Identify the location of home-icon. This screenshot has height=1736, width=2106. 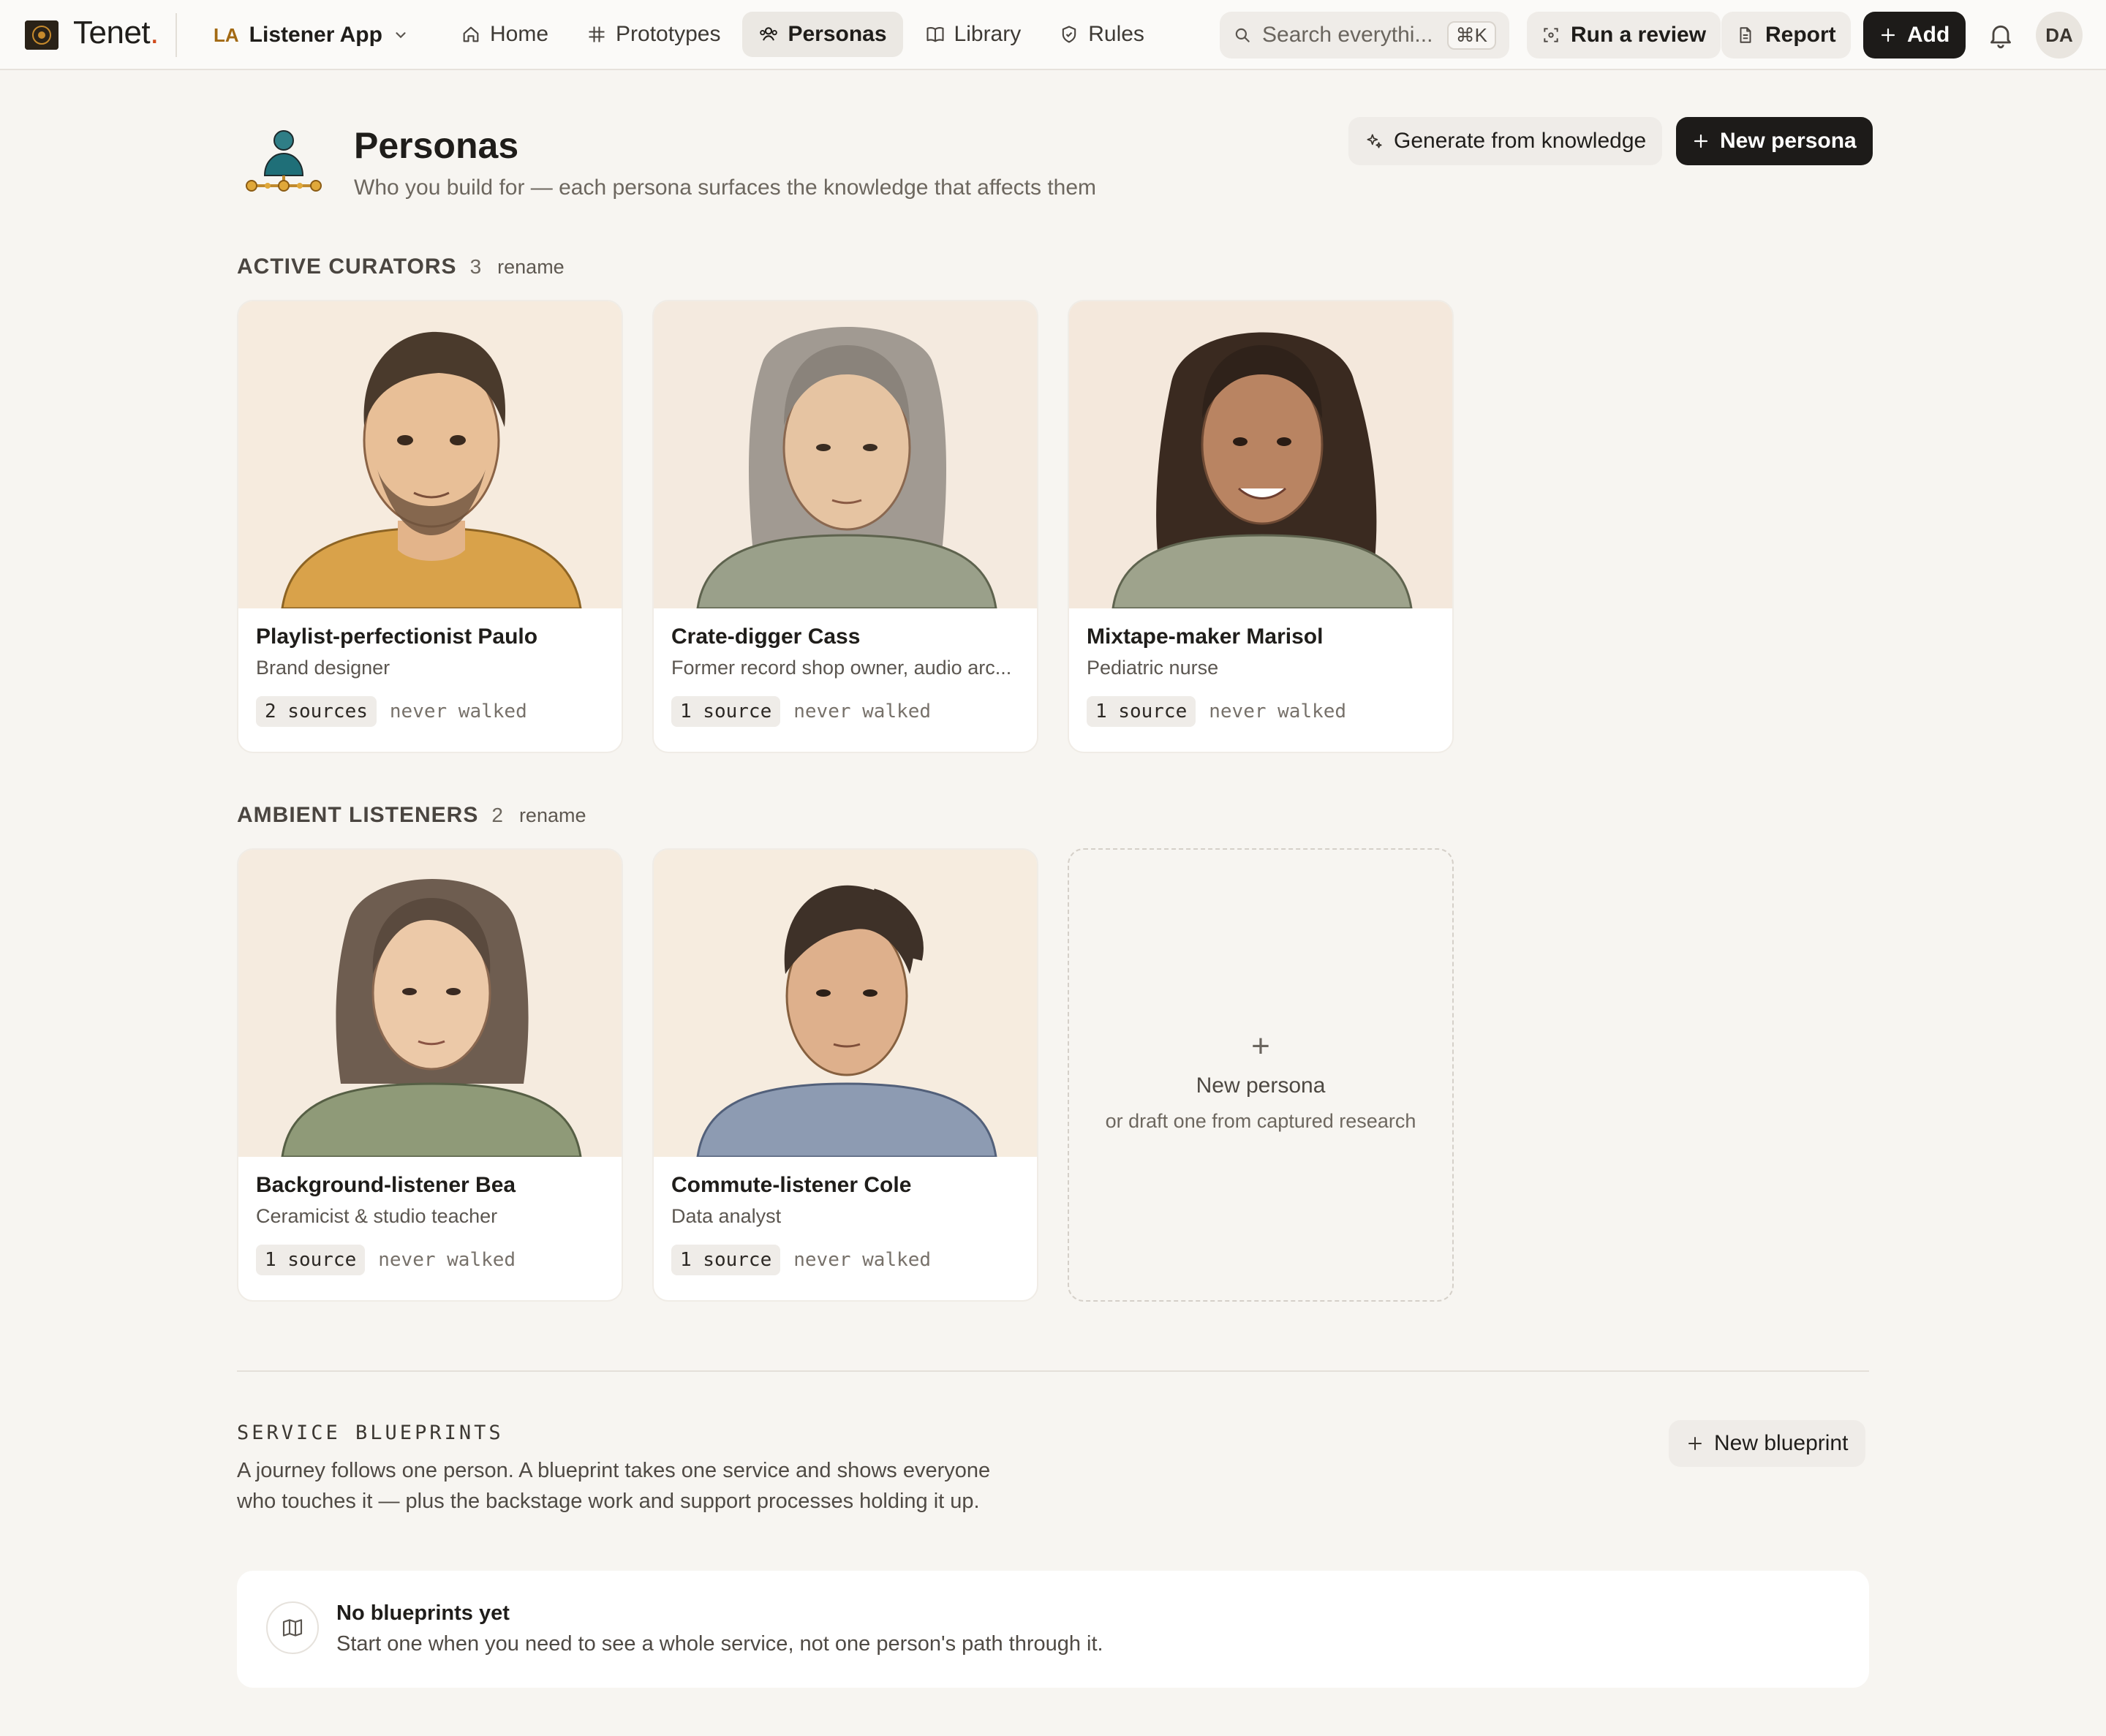
(471, 34).